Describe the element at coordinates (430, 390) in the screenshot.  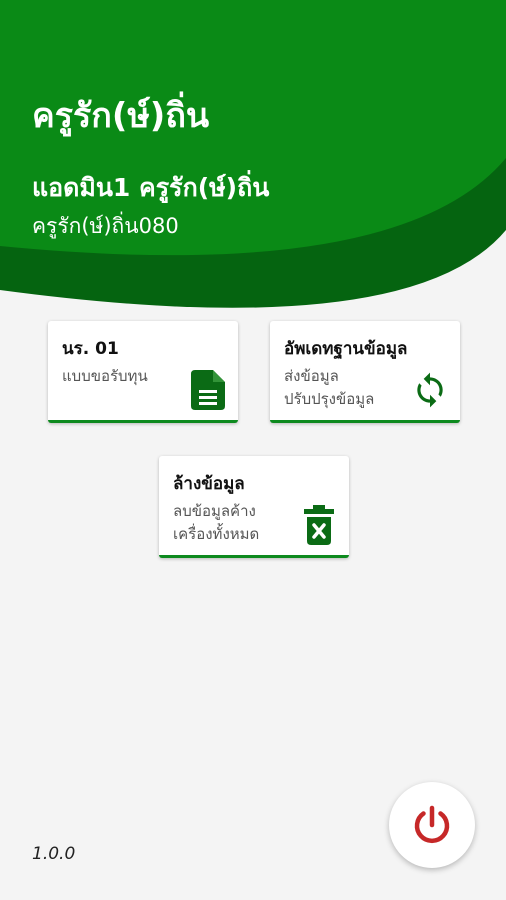
I see `sync-icon` at that location.